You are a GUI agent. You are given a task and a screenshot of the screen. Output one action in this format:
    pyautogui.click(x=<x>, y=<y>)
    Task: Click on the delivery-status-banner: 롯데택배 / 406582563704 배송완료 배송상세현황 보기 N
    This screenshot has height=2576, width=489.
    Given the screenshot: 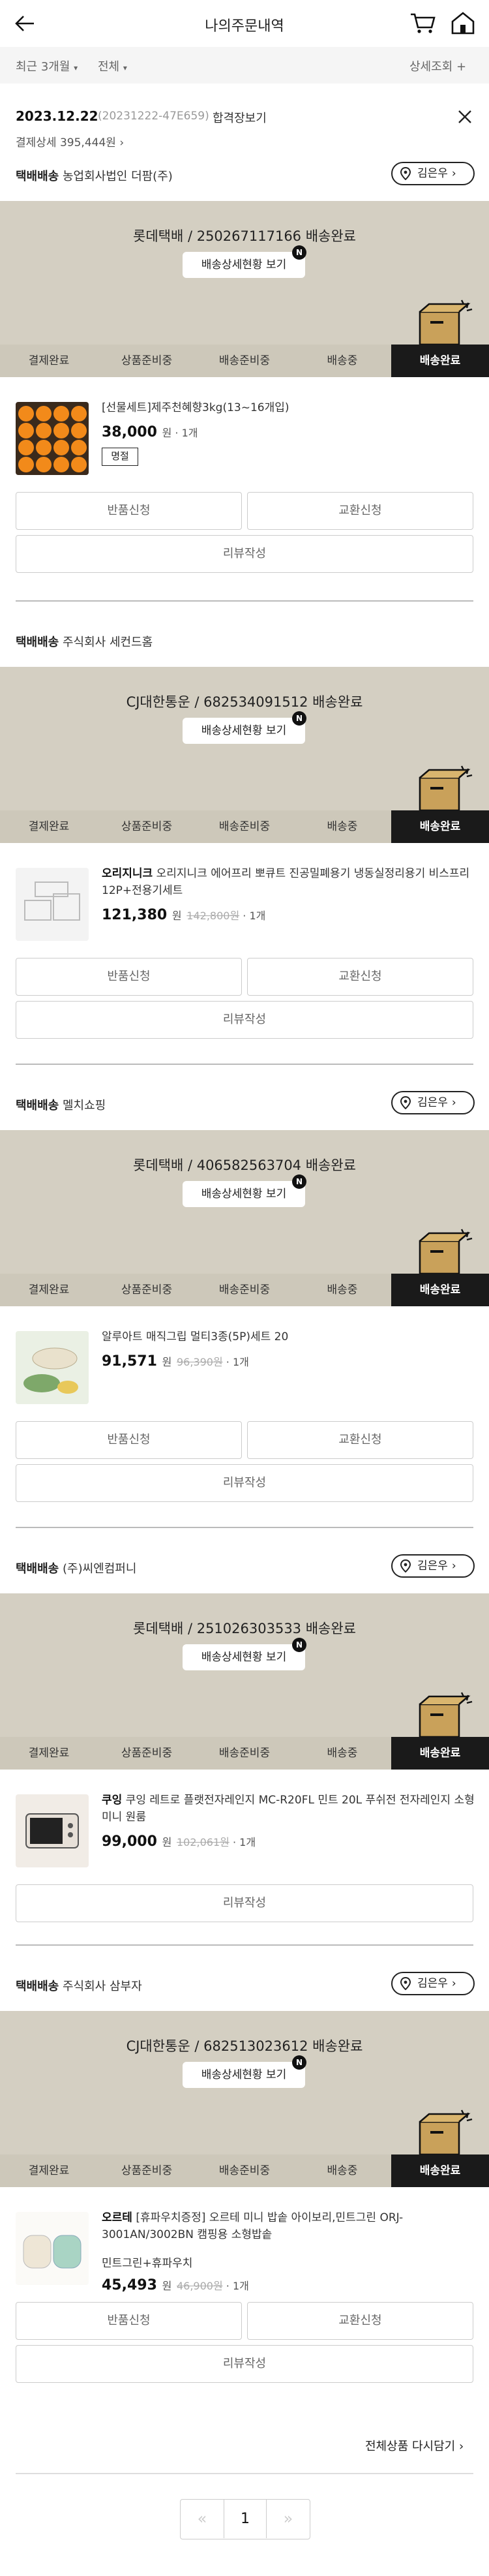 What is the action you would take?
    pyautogui.click(x=244, y=1202)
    